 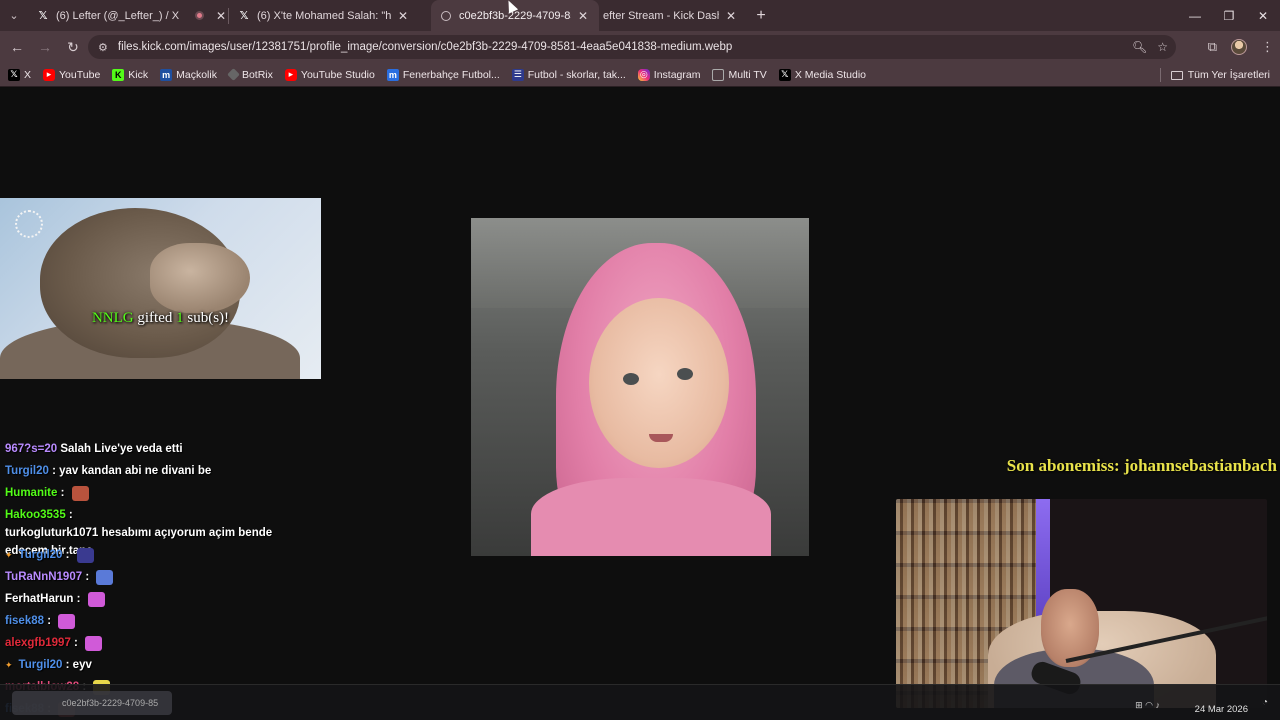 What do you see at coordinates (1212, 47) in the screenshot?
I see `extensions-icon: ⧉` at bounding box center [1212, 47].